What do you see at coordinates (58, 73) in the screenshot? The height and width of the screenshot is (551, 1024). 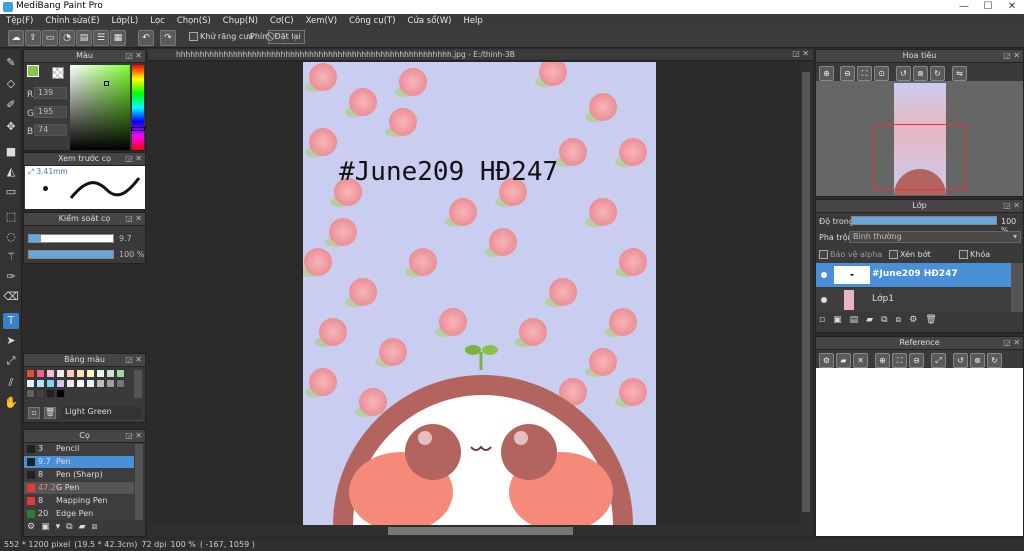 I see `transparent-color-swatch` at bounding box center [58, 73].